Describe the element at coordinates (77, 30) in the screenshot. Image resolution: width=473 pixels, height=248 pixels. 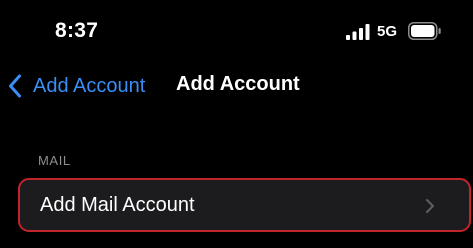
I see `status-time: 8:37` at that location.